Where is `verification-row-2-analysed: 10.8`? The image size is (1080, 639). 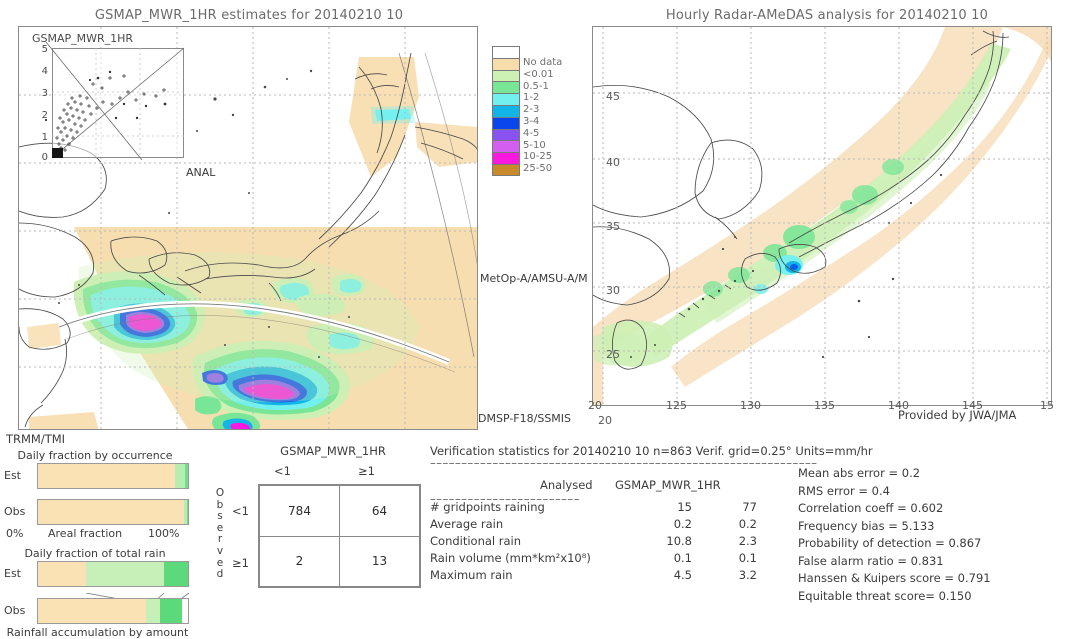 verification-row-2-analysed: 10.8 is located at coordinates (679, 541).